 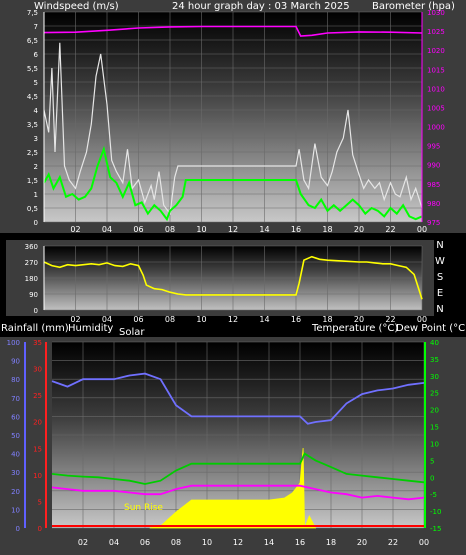 I want to click on chart-title: 24 hour graph day : 03 March 2025, so click(x=261, y=6).